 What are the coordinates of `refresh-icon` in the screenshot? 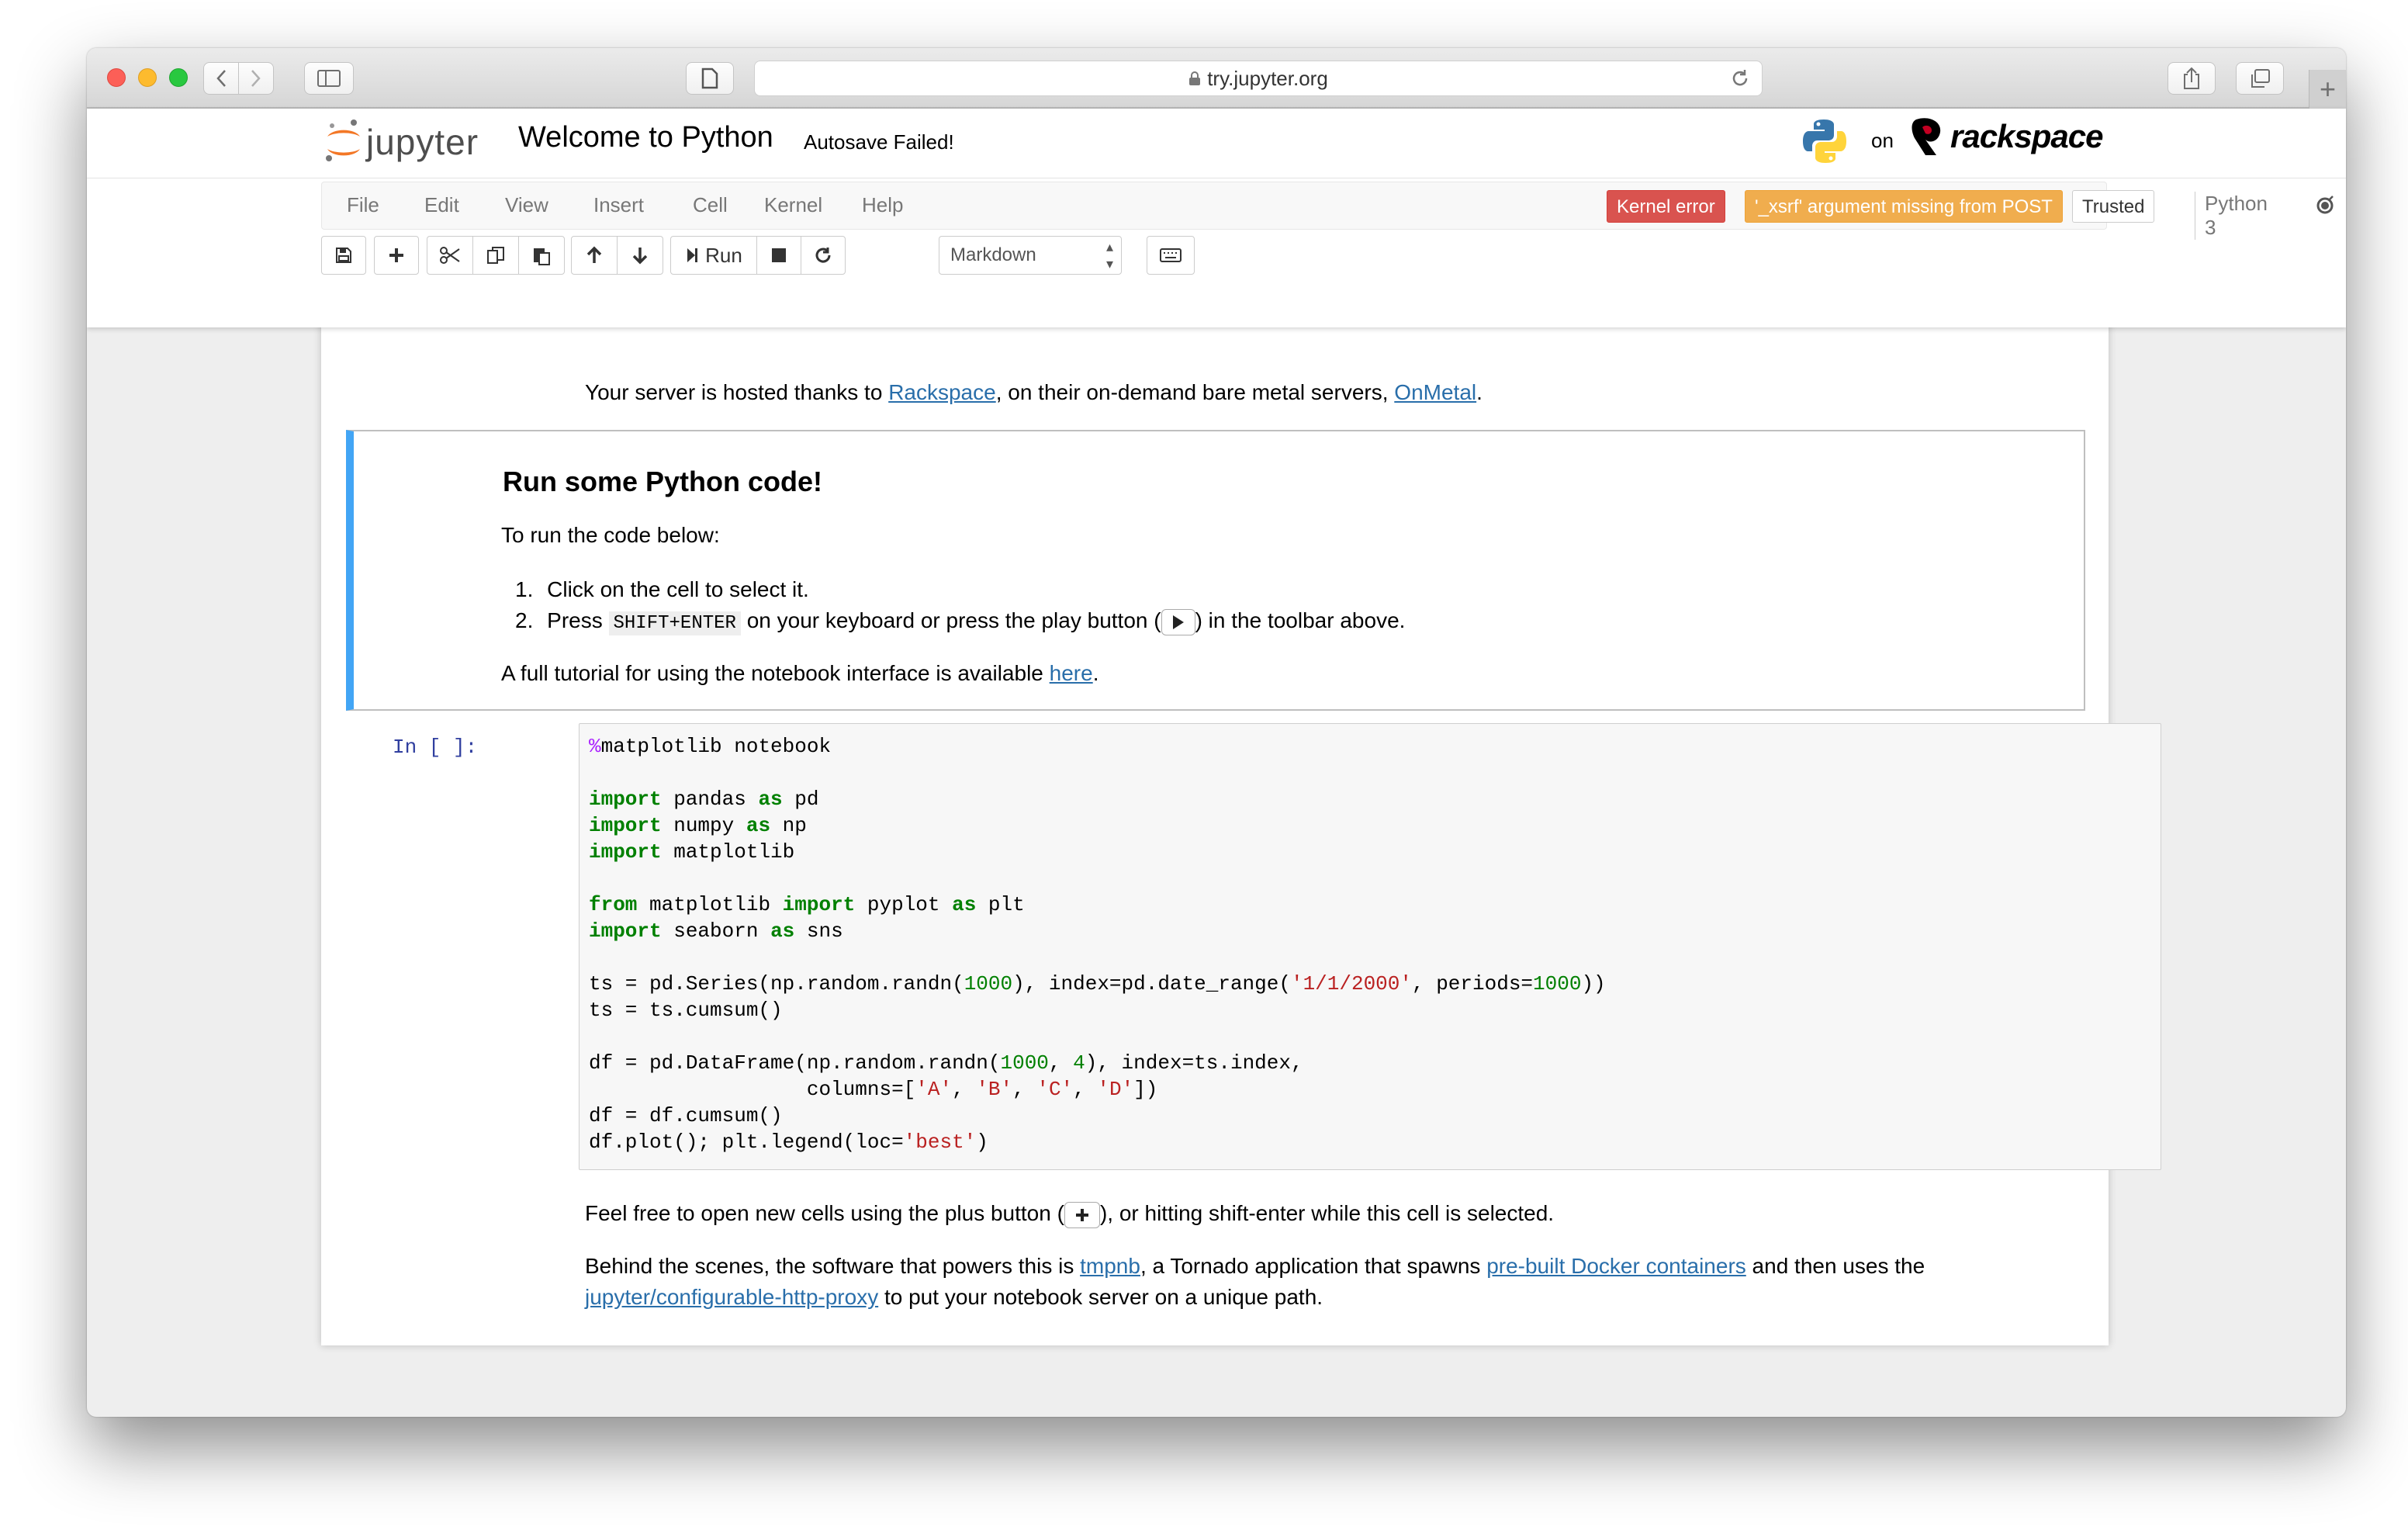 It's located at (823, 255).